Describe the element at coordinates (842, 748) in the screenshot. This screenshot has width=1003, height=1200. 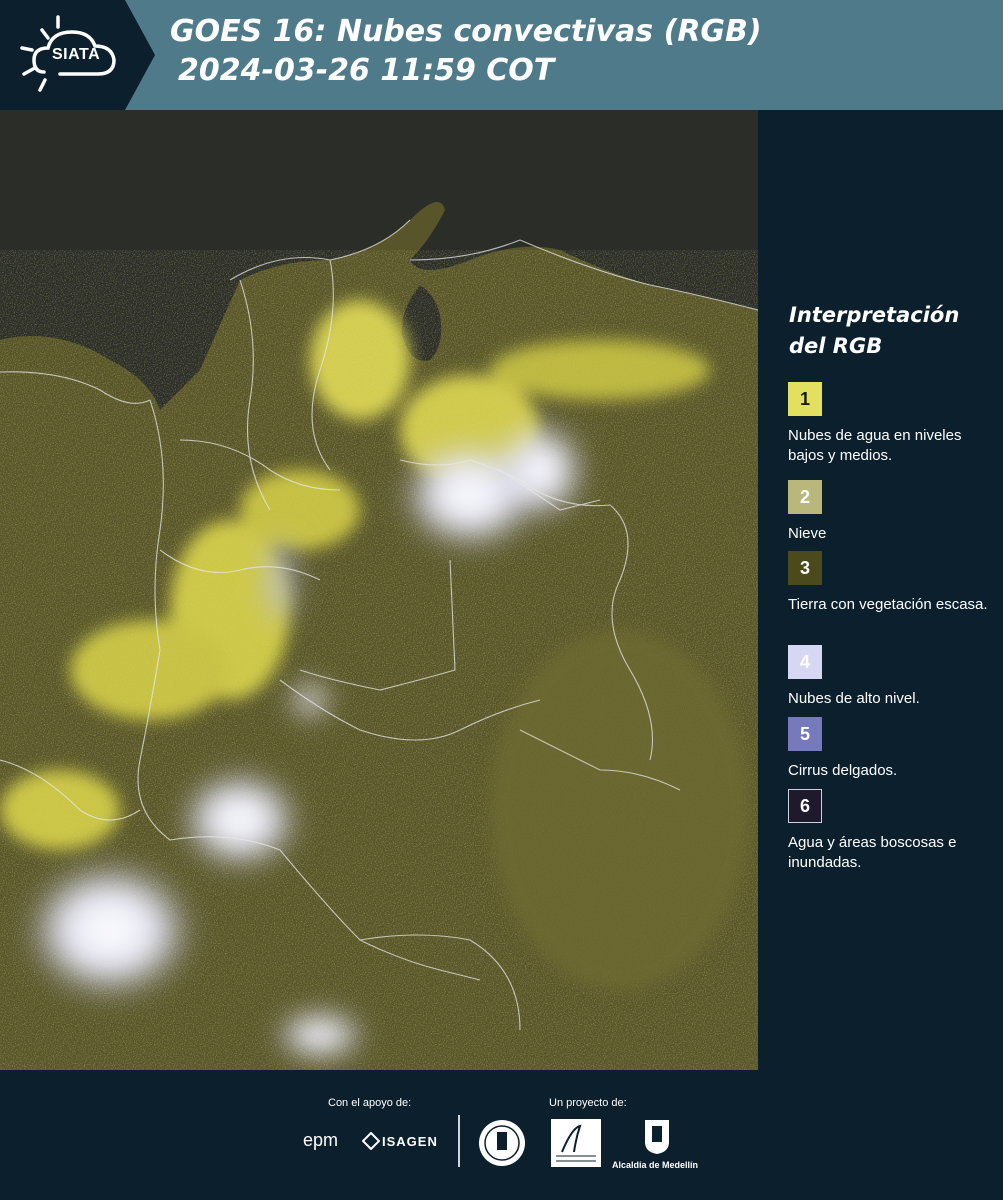
I see `legend-item-5: 5 Cirrus delgados.` at that location.